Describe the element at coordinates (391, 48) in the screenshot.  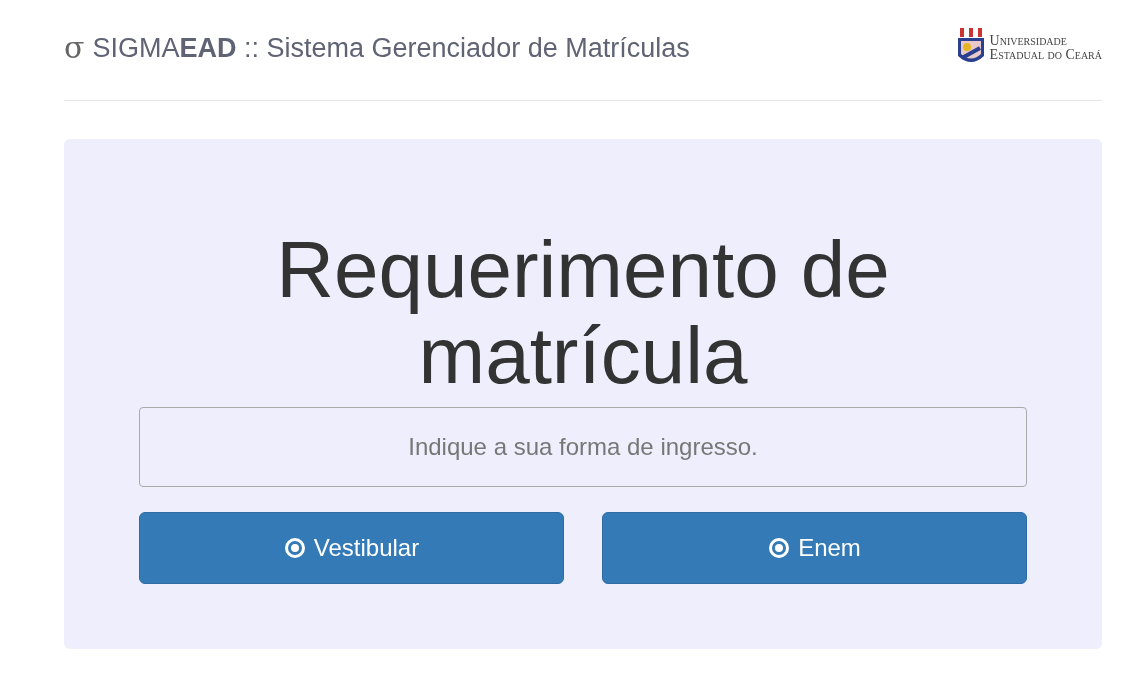
I see `app-title: SIGMAEAD :: Sistema Gerenciador de Matrículas` at that location.